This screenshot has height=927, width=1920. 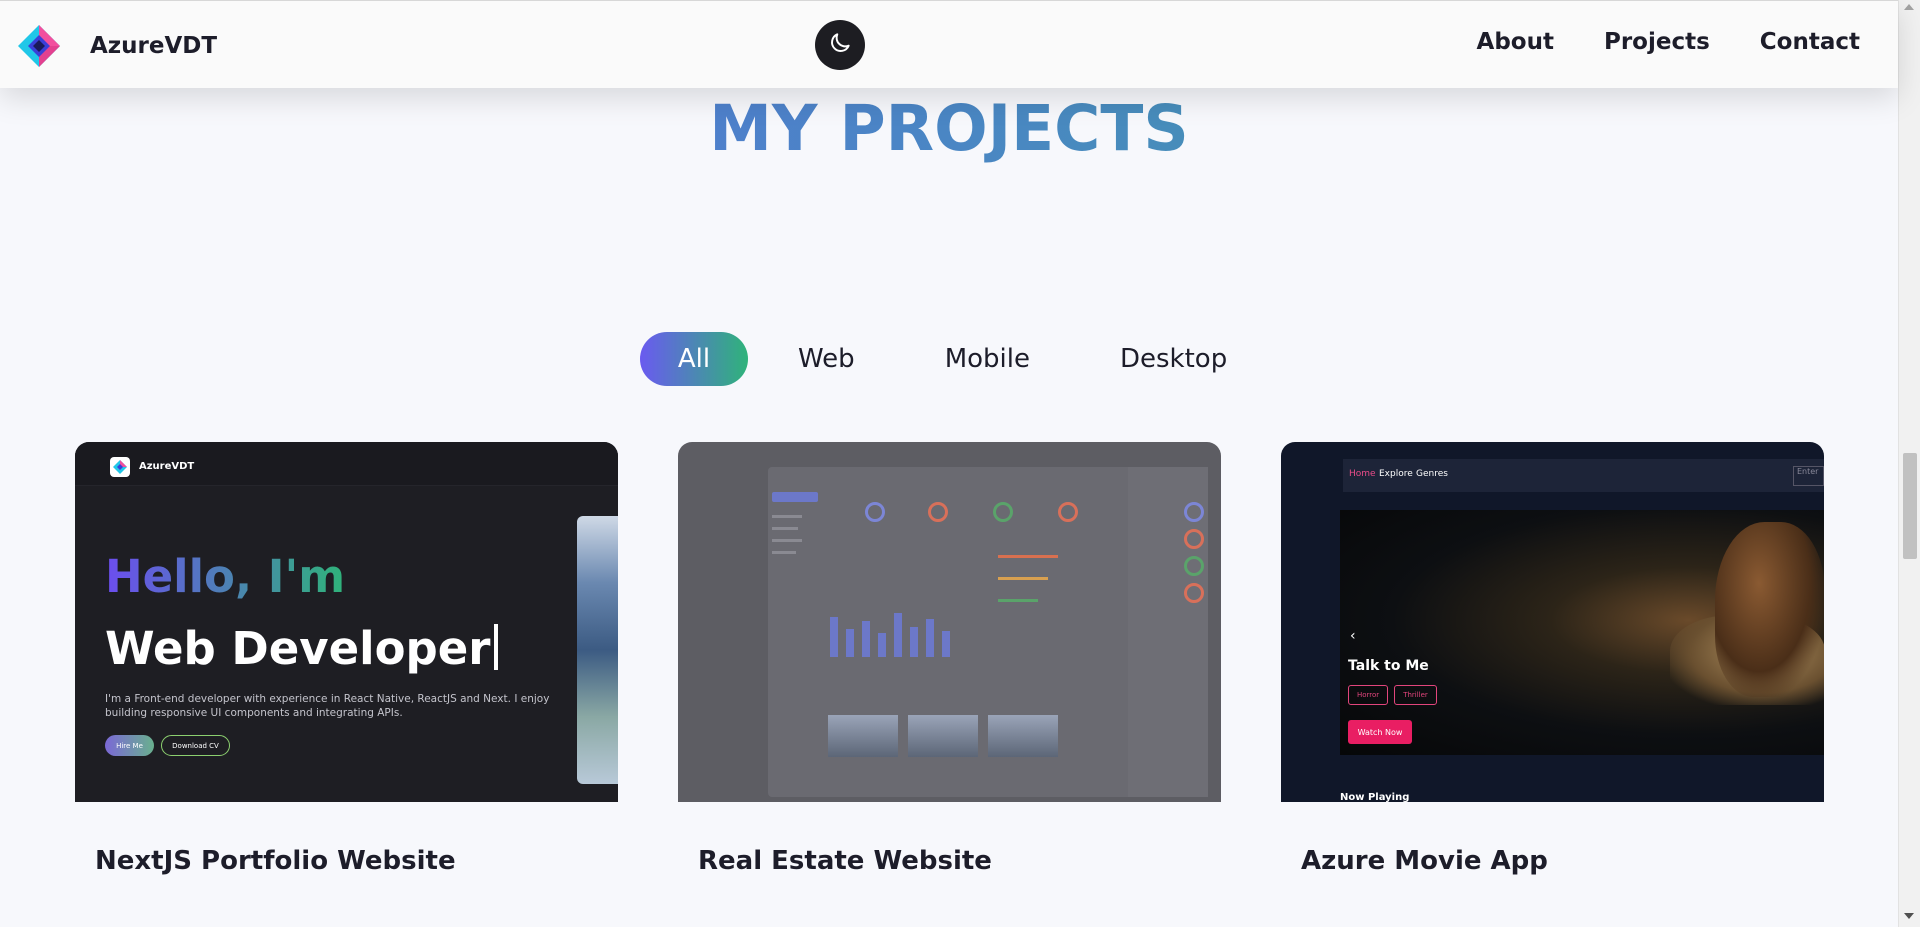 I want to click on preview-watch-button: Watch Now, so click(x=1380, y=732).